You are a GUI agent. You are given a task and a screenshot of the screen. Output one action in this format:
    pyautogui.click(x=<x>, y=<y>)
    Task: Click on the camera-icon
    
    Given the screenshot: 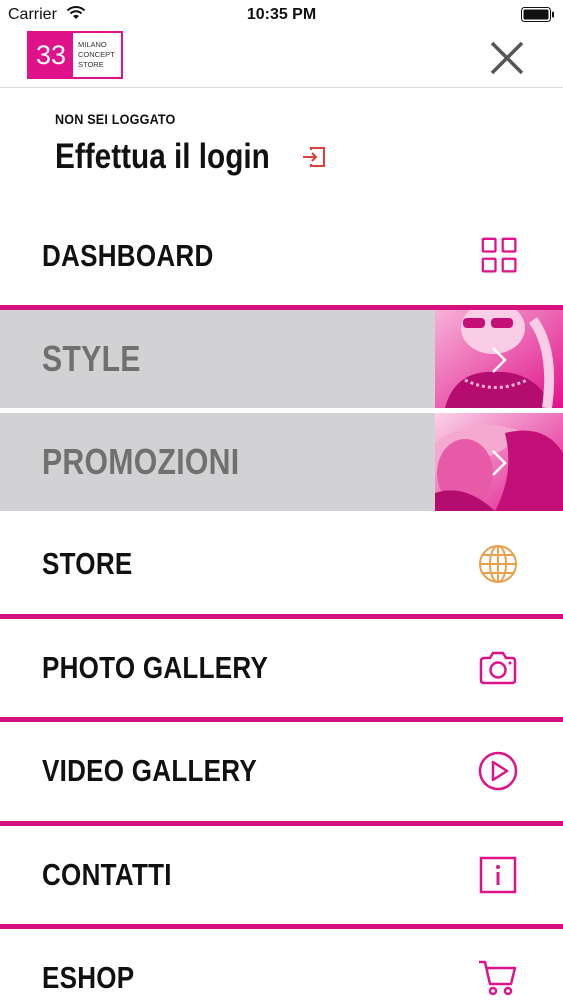 What is the action you would take?
    pyautogui.click(x=498, y=668)
    